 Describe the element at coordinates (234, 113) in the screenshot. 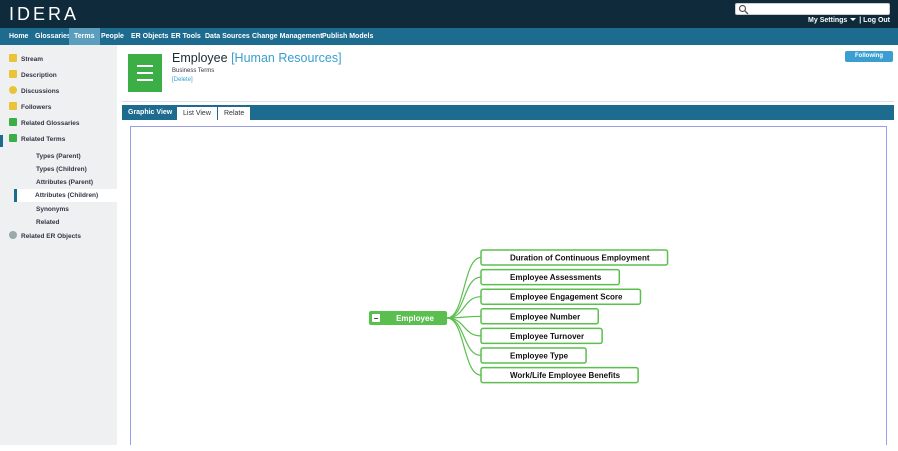

I see `tab-relate: Relate` at that location.